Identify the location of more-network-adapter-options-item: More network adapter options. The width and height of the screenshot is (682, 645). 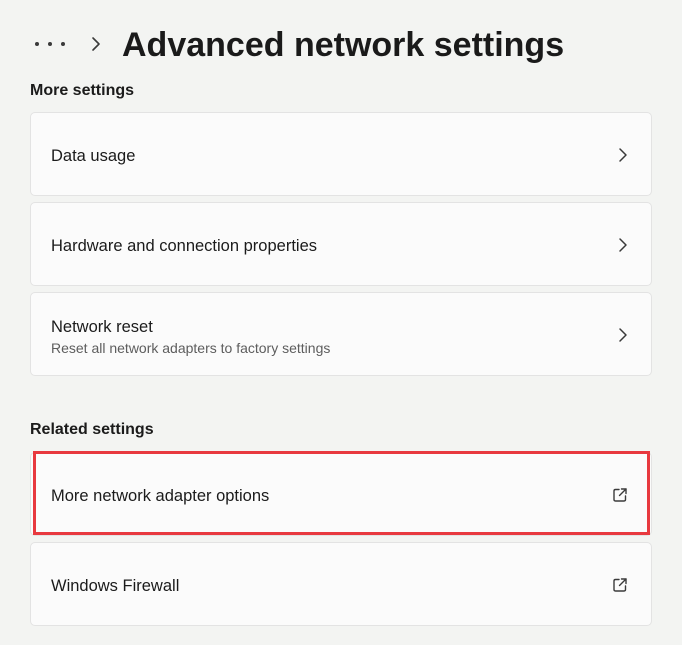
(341, 494).